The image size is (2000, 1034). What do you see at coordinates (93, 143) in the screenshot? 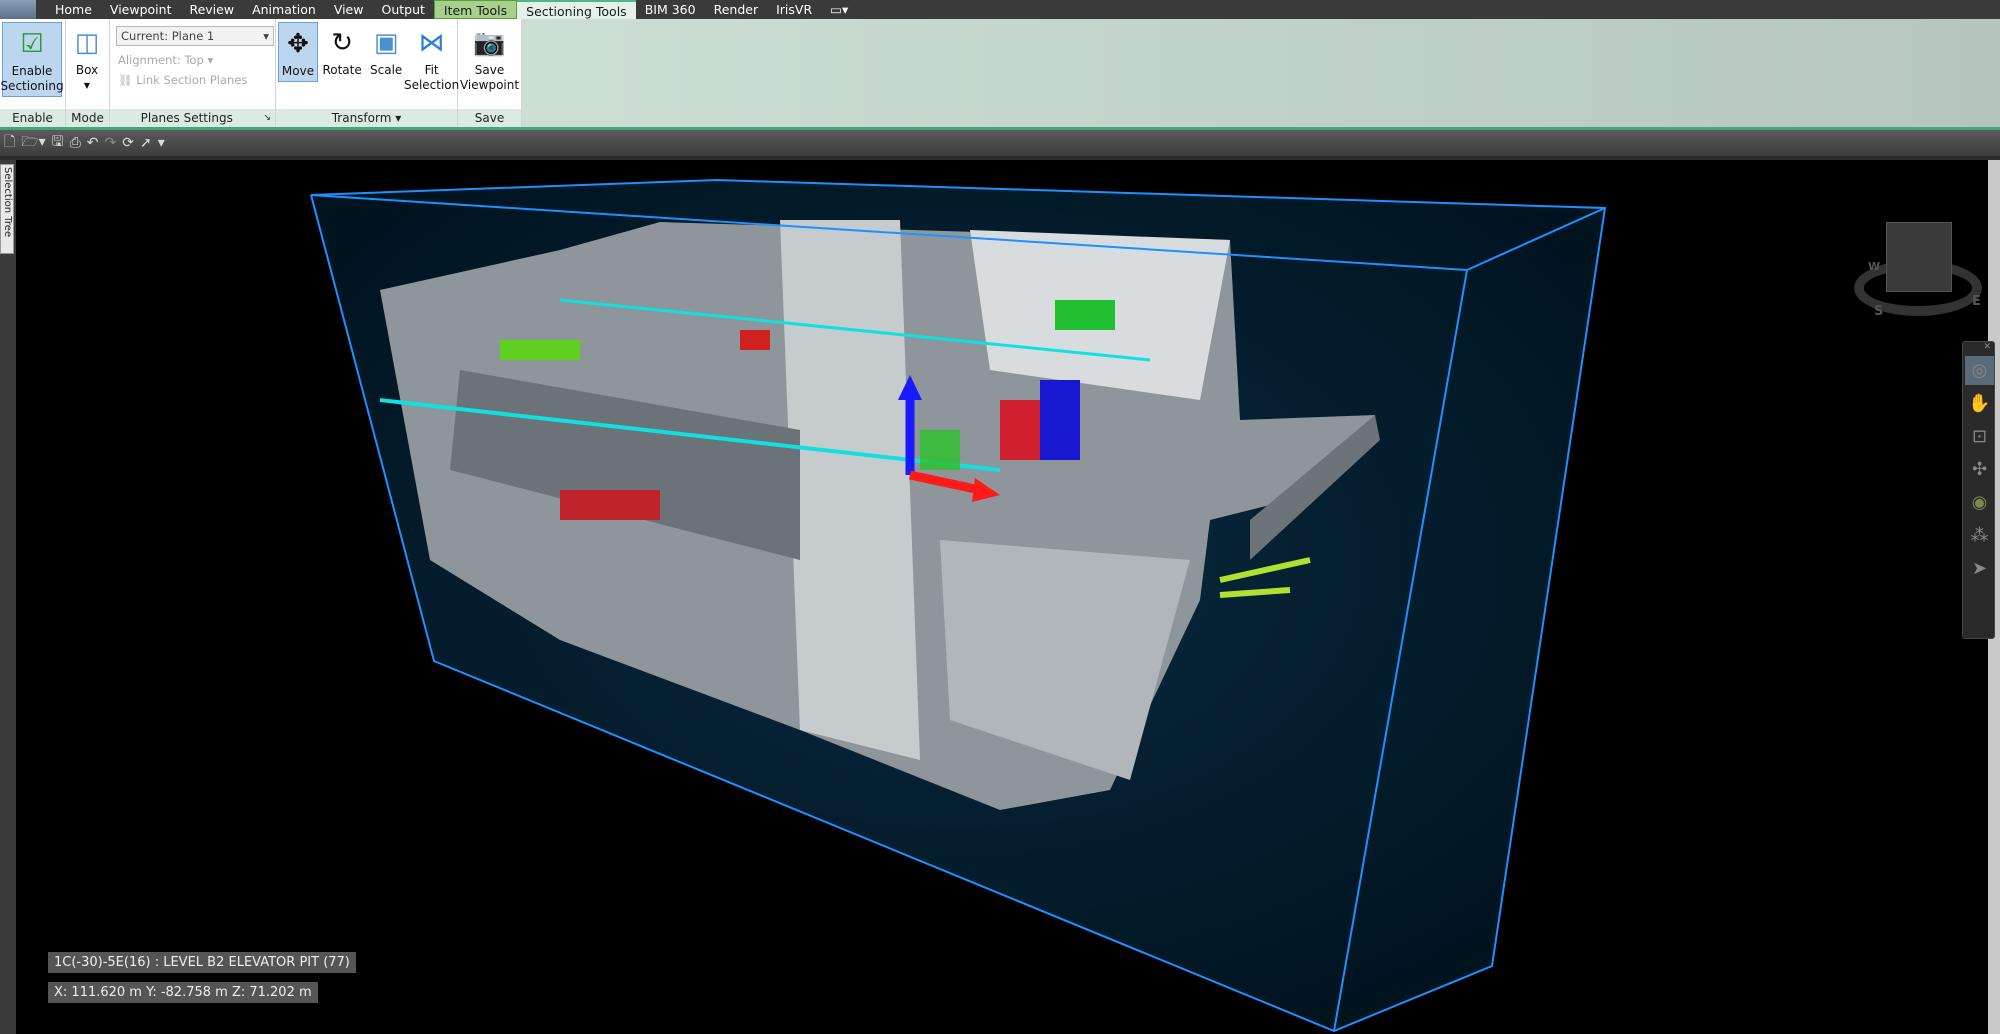
I see `undo-icon: ↶` at bounding box center [93, 143].